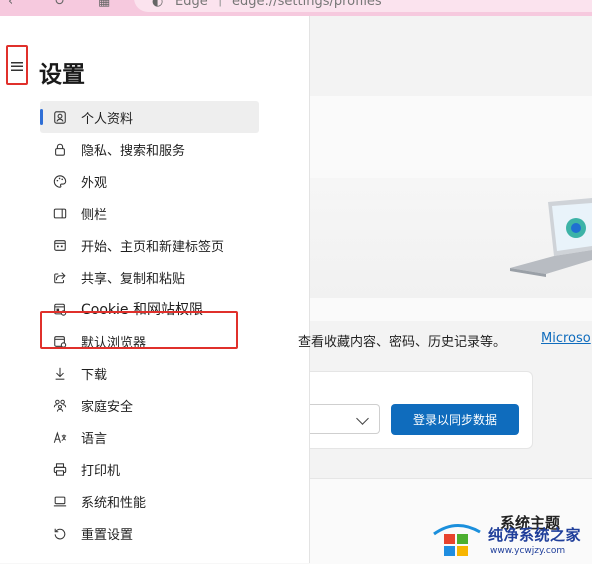  Describe the element at coordinates (535, 535) in the screenshot. I see `watermark-title: 纯净系统之家` at that location.